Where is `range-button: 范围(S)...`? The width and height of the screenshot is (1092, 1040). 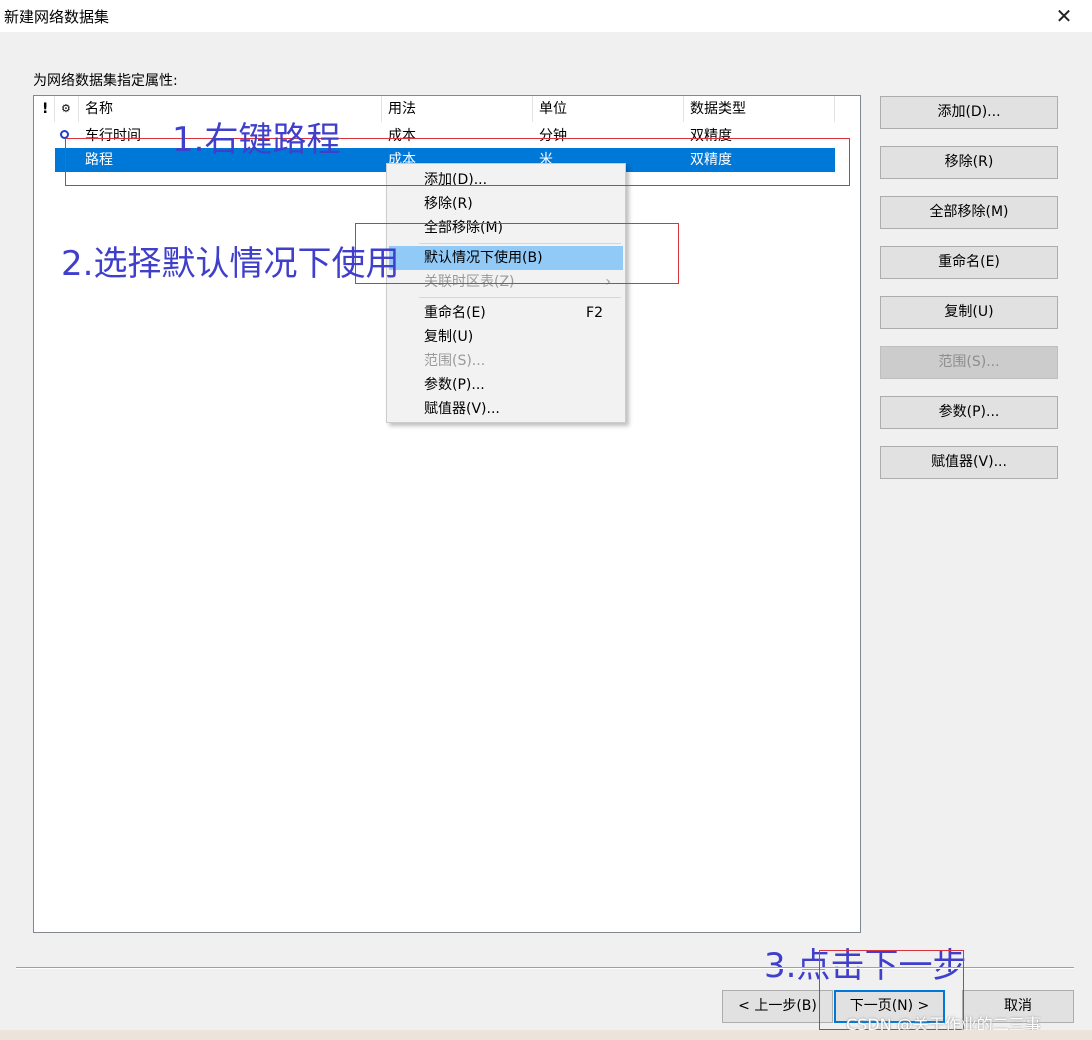 range-button: 范围(S)... is located at coordinates (969, 362).